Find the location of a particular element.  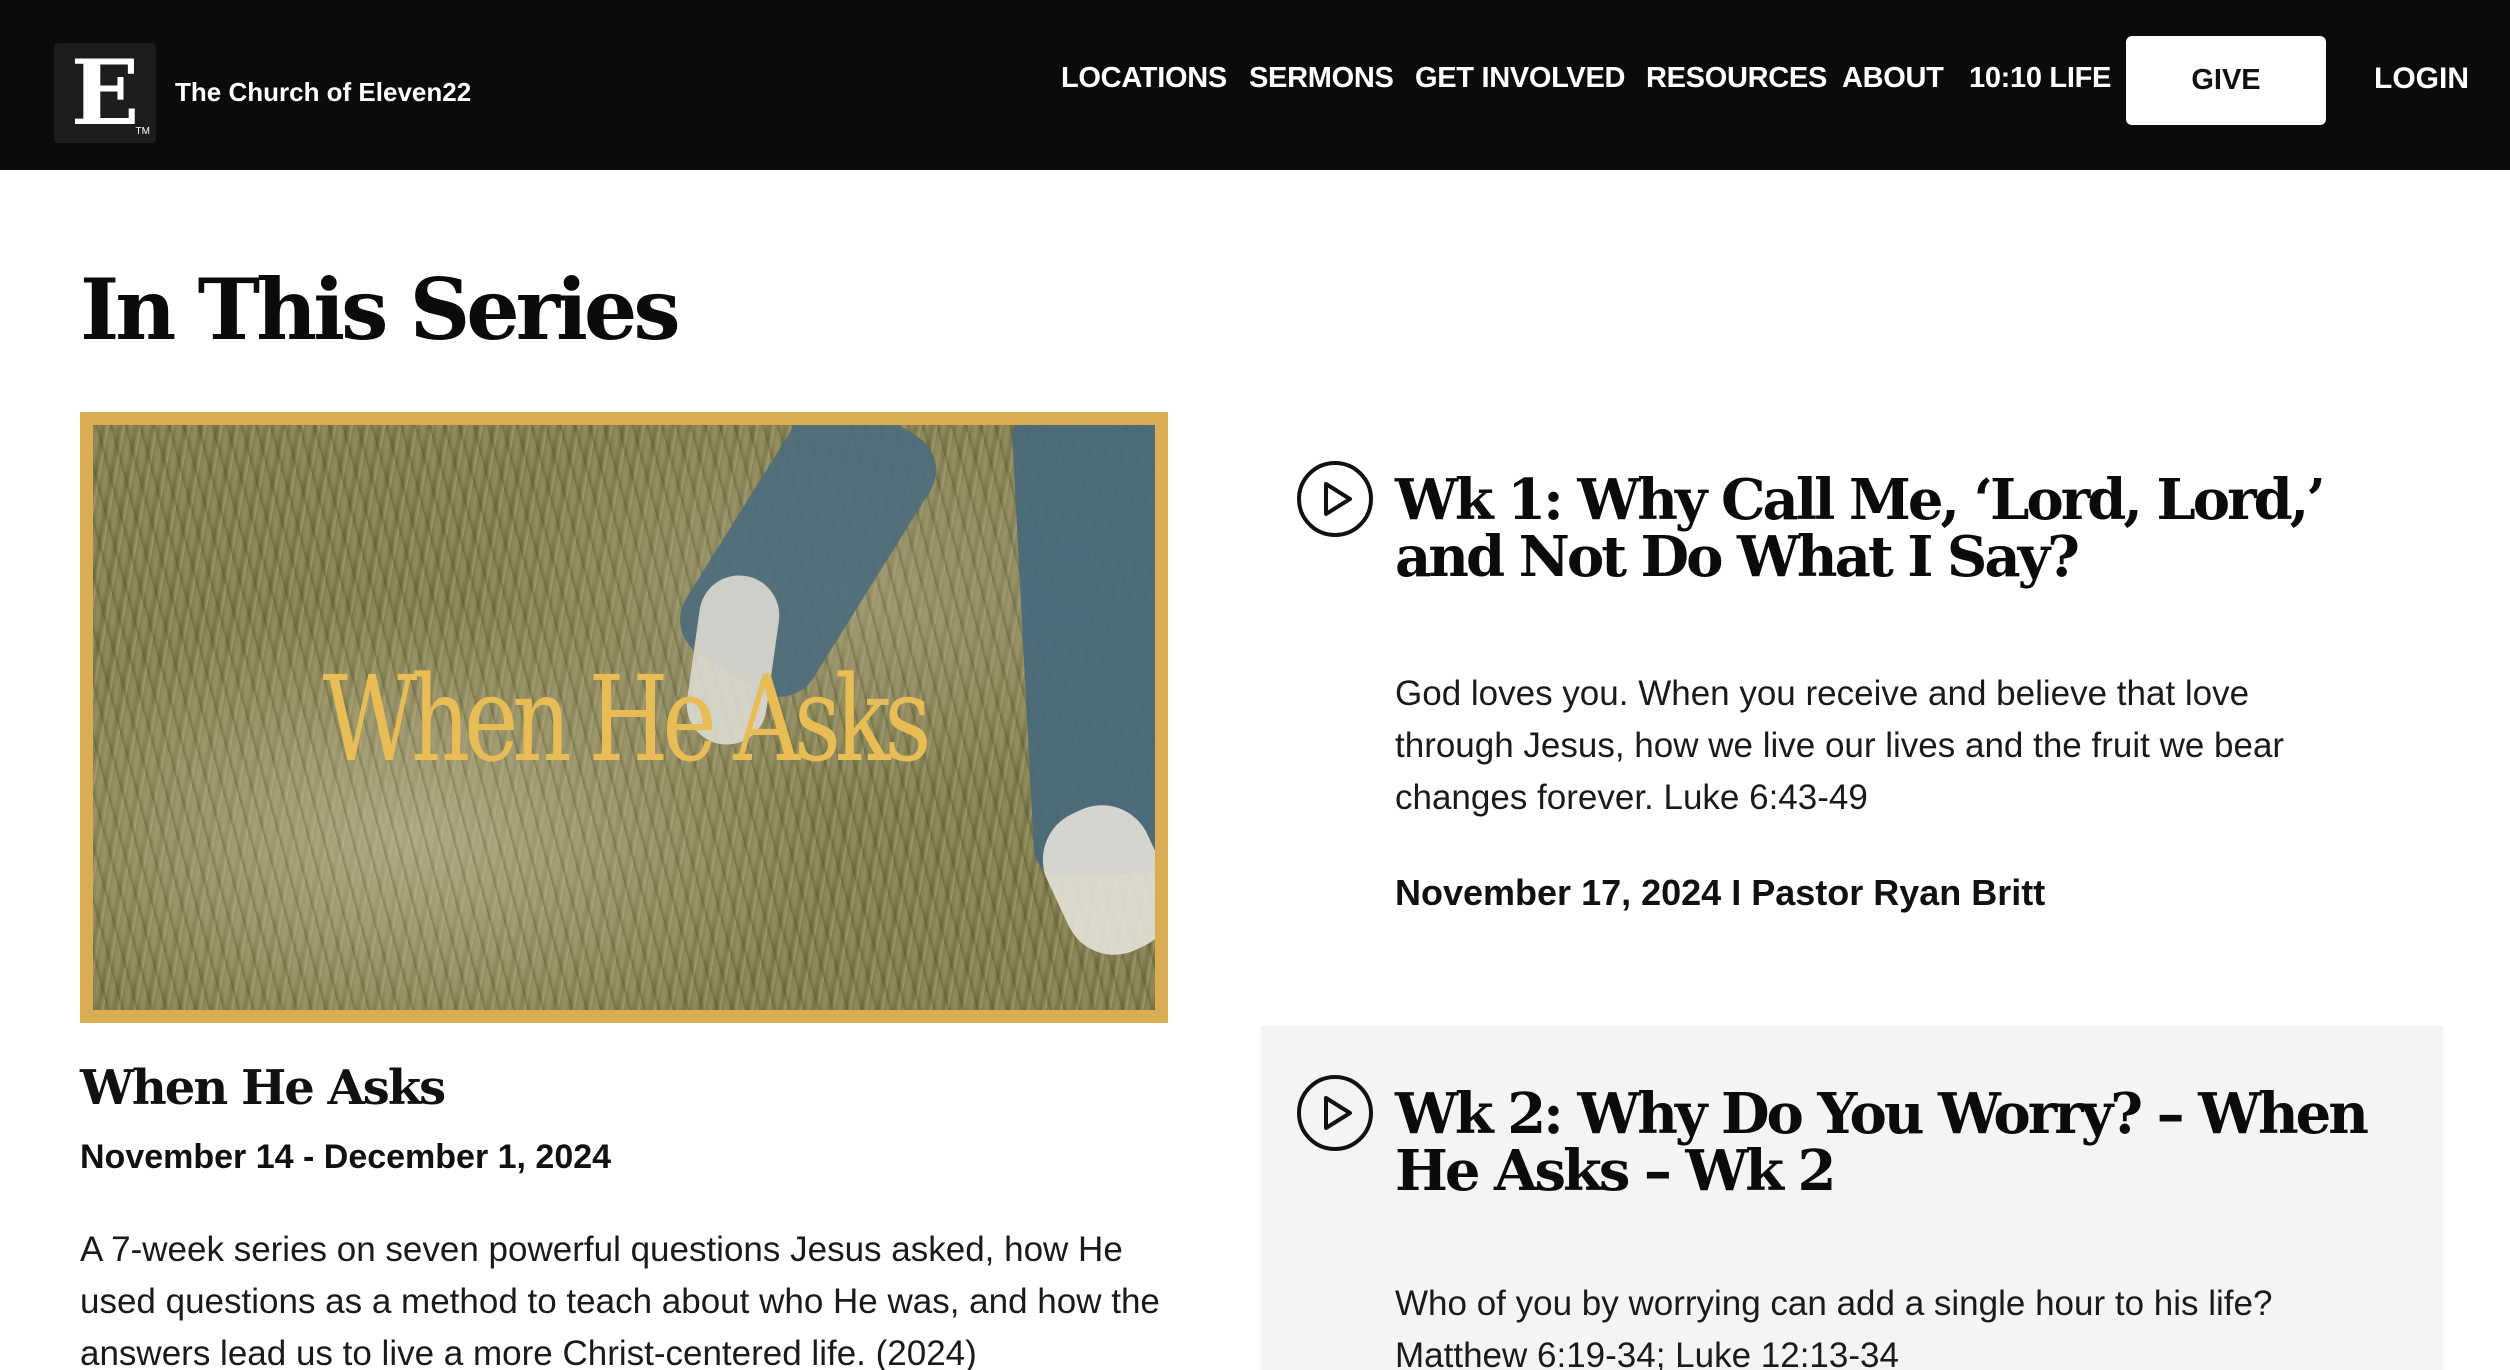

artwork-title-text: When He Asks is located at coordinates (627, 719).